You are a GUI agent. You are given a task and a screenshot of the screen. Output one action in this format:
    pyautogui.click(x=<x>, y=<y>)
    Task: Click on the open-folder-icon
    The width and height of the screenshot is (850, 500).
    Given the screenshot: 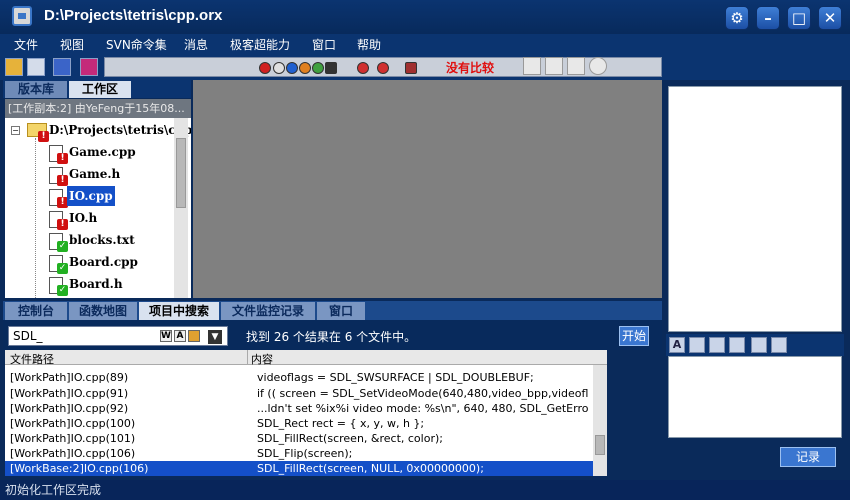 What is the action you would take?
    pyautogui.click(x=14, y=67)
    